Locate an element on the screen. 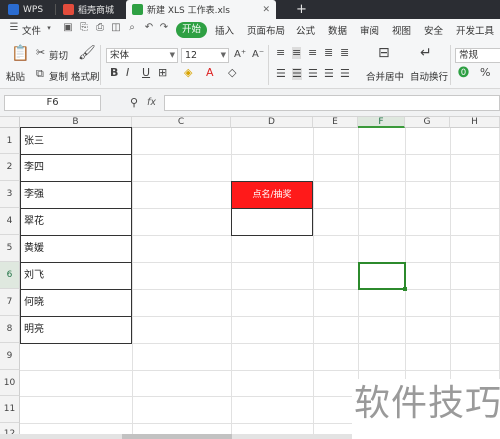 The image size is (500, 439). new-tab-button: + is located at coordinates (301, 9).